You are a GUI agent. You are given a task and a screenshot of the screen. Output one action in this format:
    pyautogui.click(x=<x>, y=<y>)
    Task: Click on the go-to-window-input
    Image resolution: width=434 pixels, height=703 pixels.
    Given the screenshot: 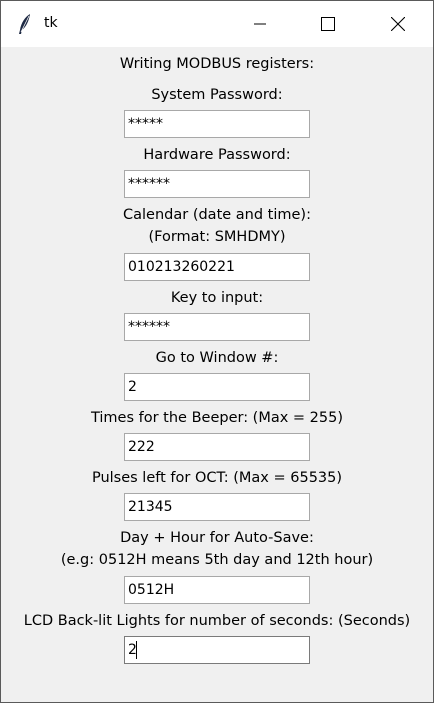 What is the action you would take?
    pyautogui.click(x=217, y=387)
    